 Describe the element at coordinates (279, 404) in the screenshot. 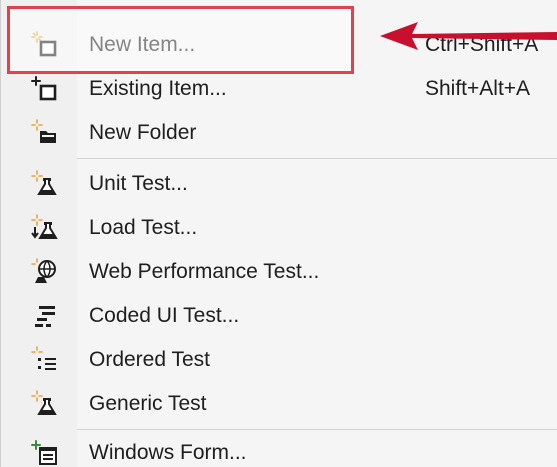

I see `menu-item-generic-test: Generic Test` at that location.